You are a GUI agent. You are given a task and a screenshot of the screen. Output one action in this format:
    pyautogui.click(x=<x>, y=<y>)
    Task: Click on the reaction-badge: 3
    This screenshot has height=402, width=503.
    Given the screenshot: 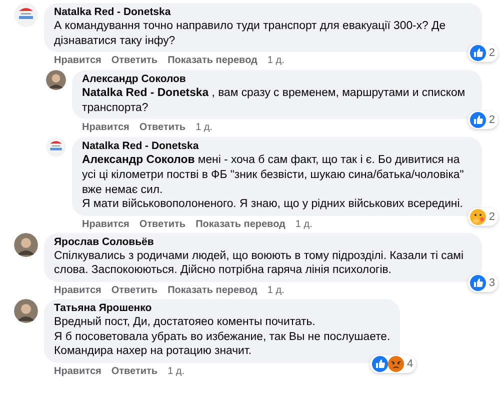 What is the action you would take?
    pyautogui.click(x=483, y=283)
    